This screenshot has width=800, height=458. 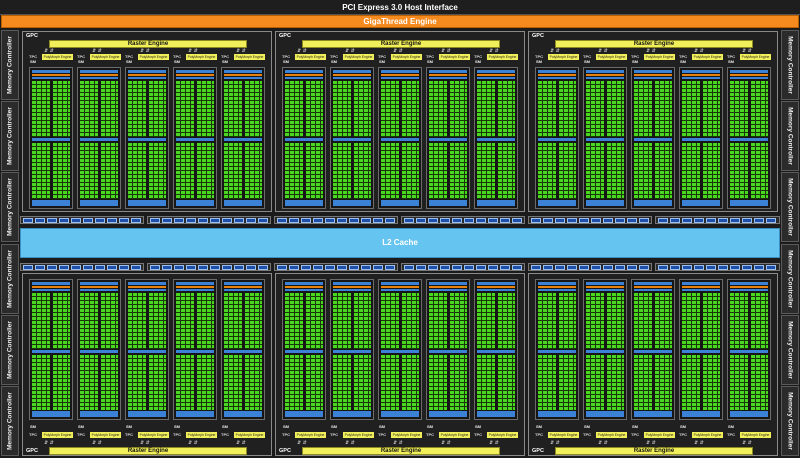 I want to click on raster-engine: Raster Engine, so click(x=148, y=44).